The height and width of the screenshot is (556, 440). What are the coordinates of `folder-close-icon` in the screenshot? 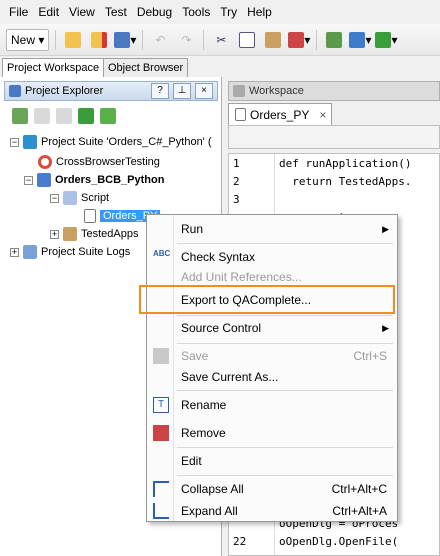 It's located at (99, 39).